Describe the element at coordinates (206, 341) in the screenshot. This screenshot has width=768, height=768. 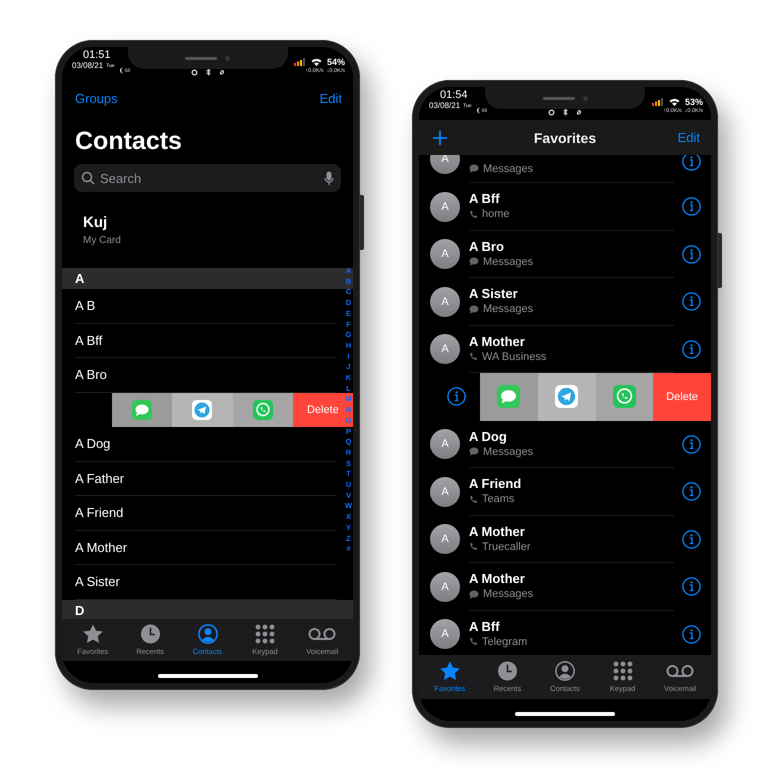
I see `contact-row: A Bff` at that location.